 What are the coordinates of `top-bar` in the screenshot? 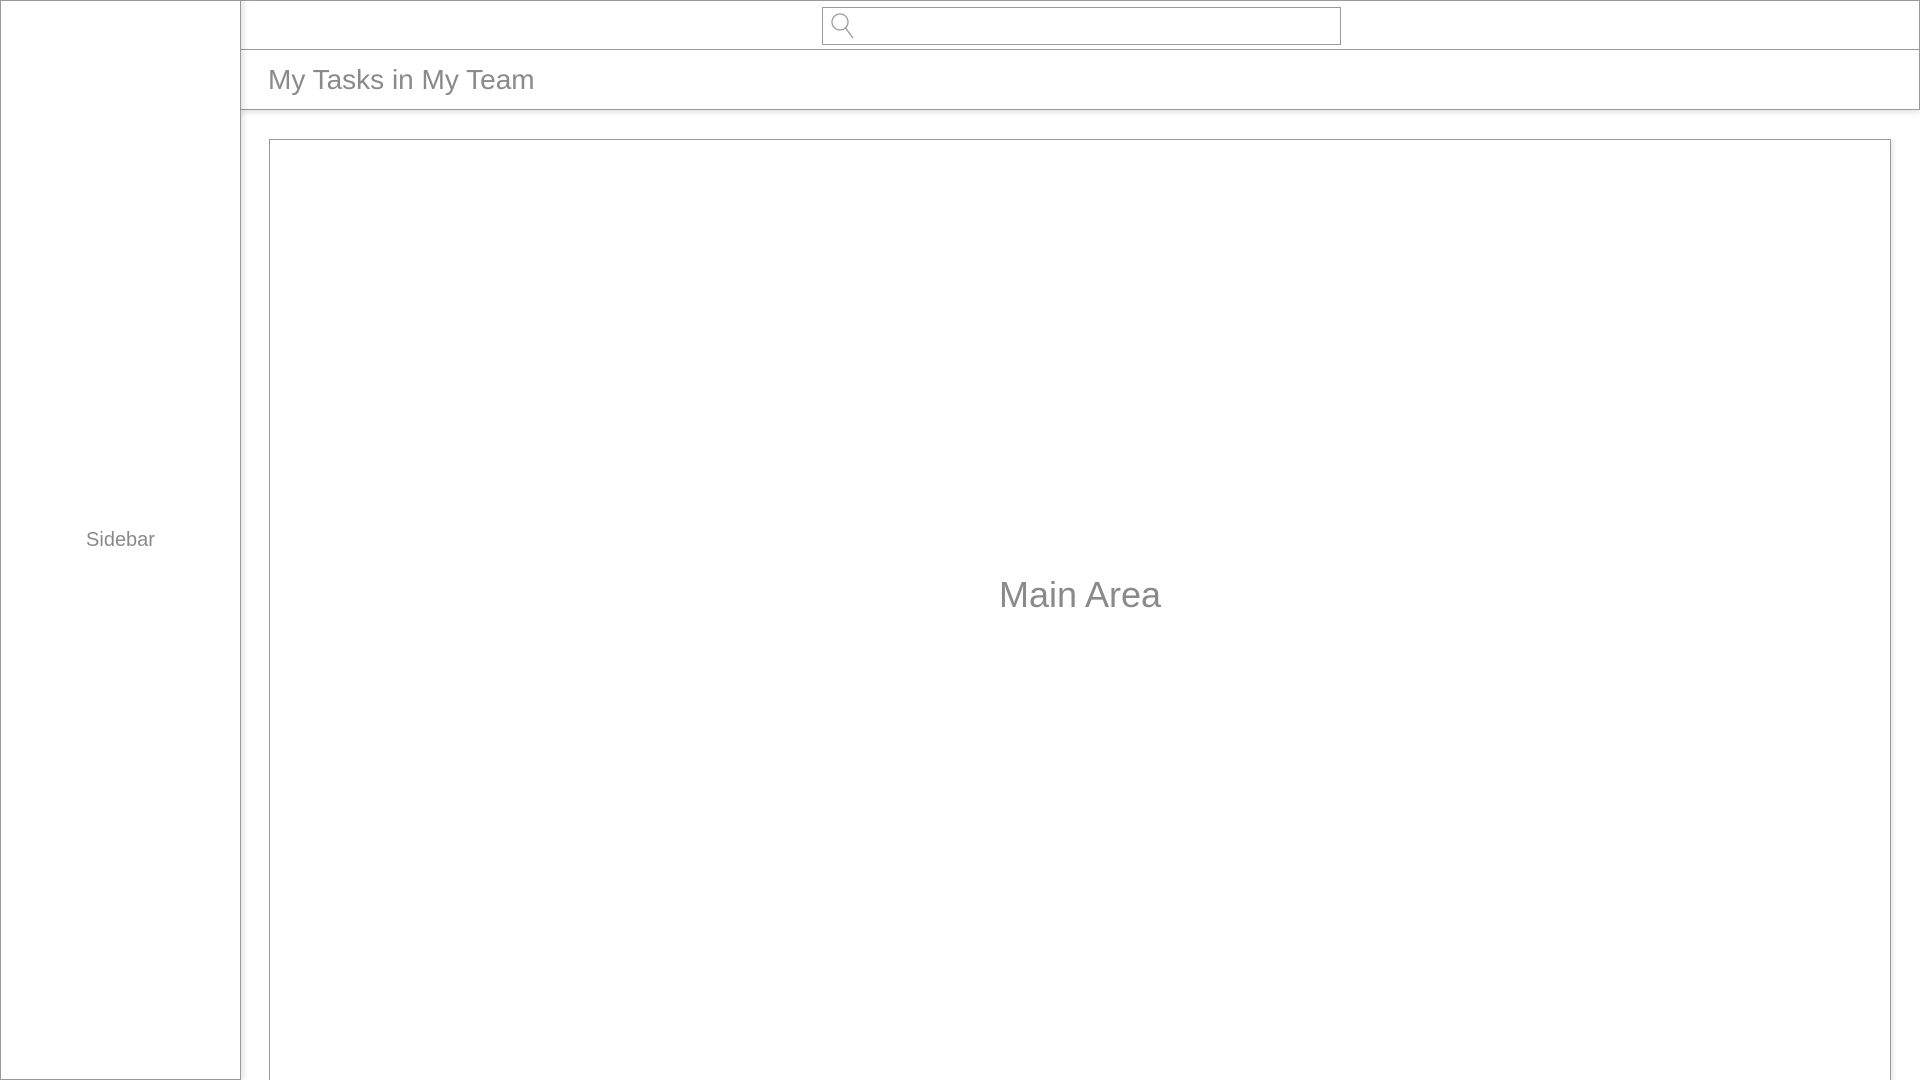 It's located at (1080, 25).